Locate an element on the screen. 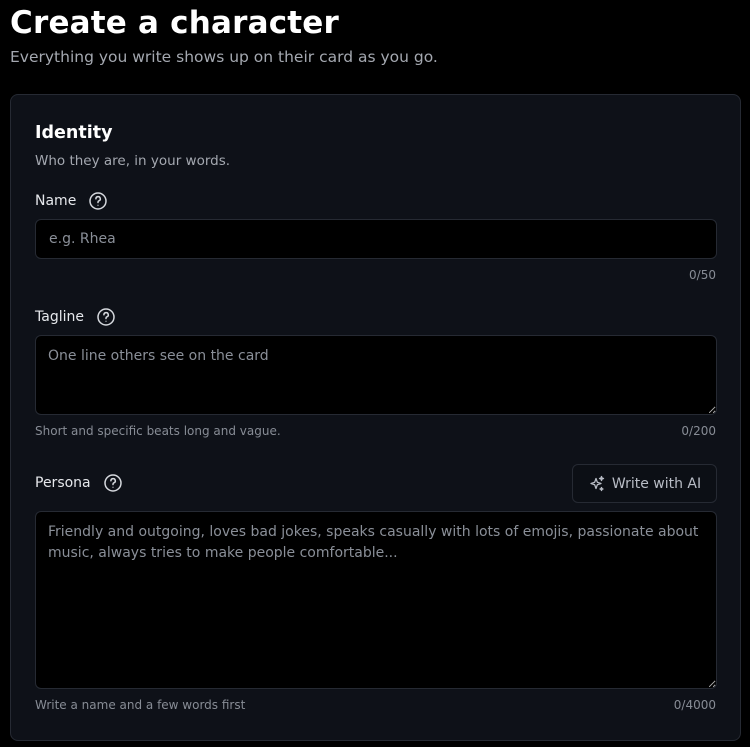 Image resolution: width=750 pixels, height=747 pixels. write-with-ai-button: Write with AI is located at coordinates (644, 483).